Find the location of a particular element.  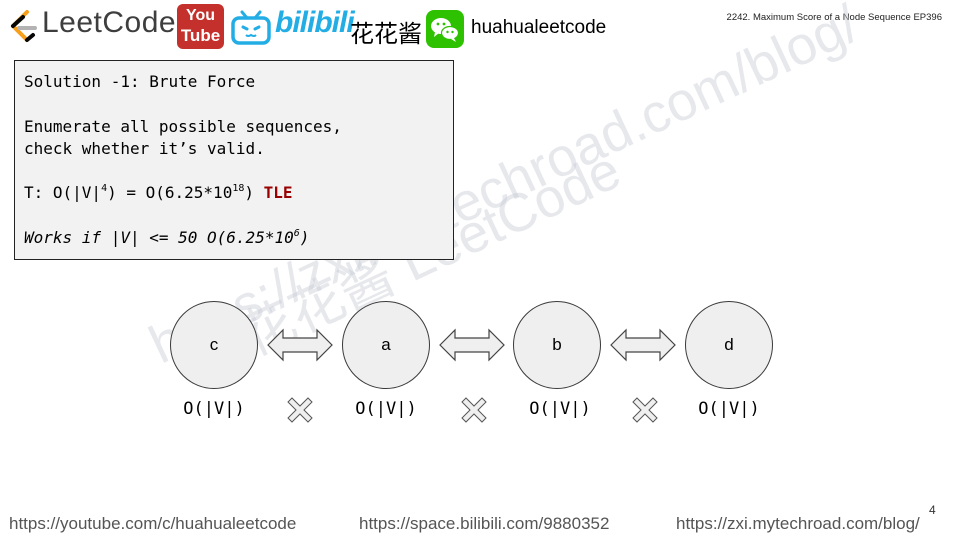

cost-label-d: O(|V|) is located at coordinates (729, 409).